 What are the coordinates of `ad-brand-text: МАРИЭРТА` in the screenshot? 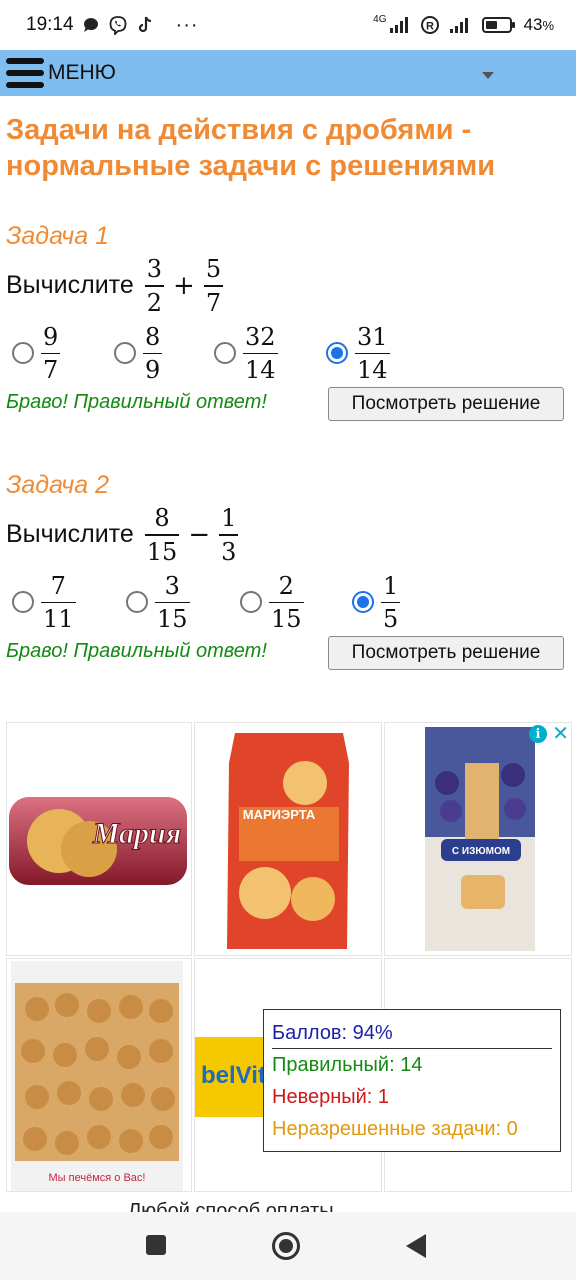 It's located at (279, 814).